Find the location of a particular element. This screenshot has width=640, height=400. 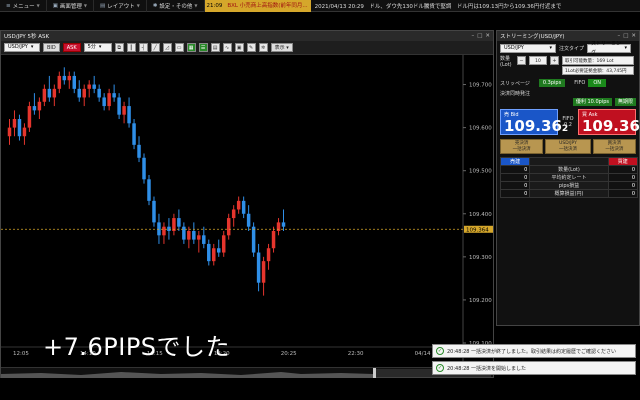

qty-decrement-button: − is located at coordinates (521, 60).